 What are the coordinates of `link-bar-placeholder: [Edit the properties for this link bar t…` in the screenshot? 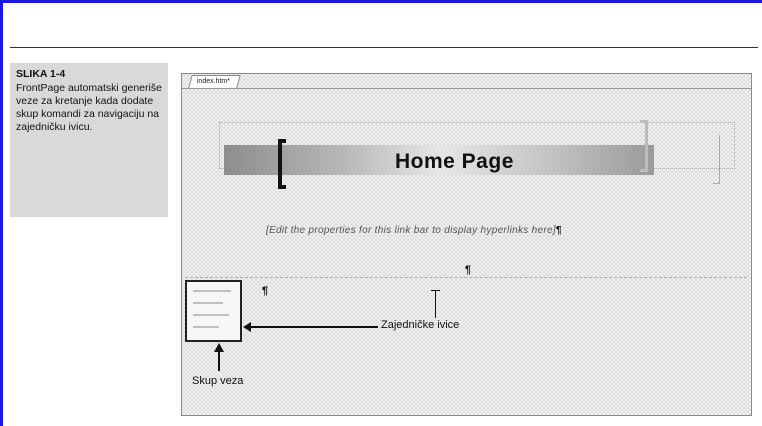 It's located at (414, 230).